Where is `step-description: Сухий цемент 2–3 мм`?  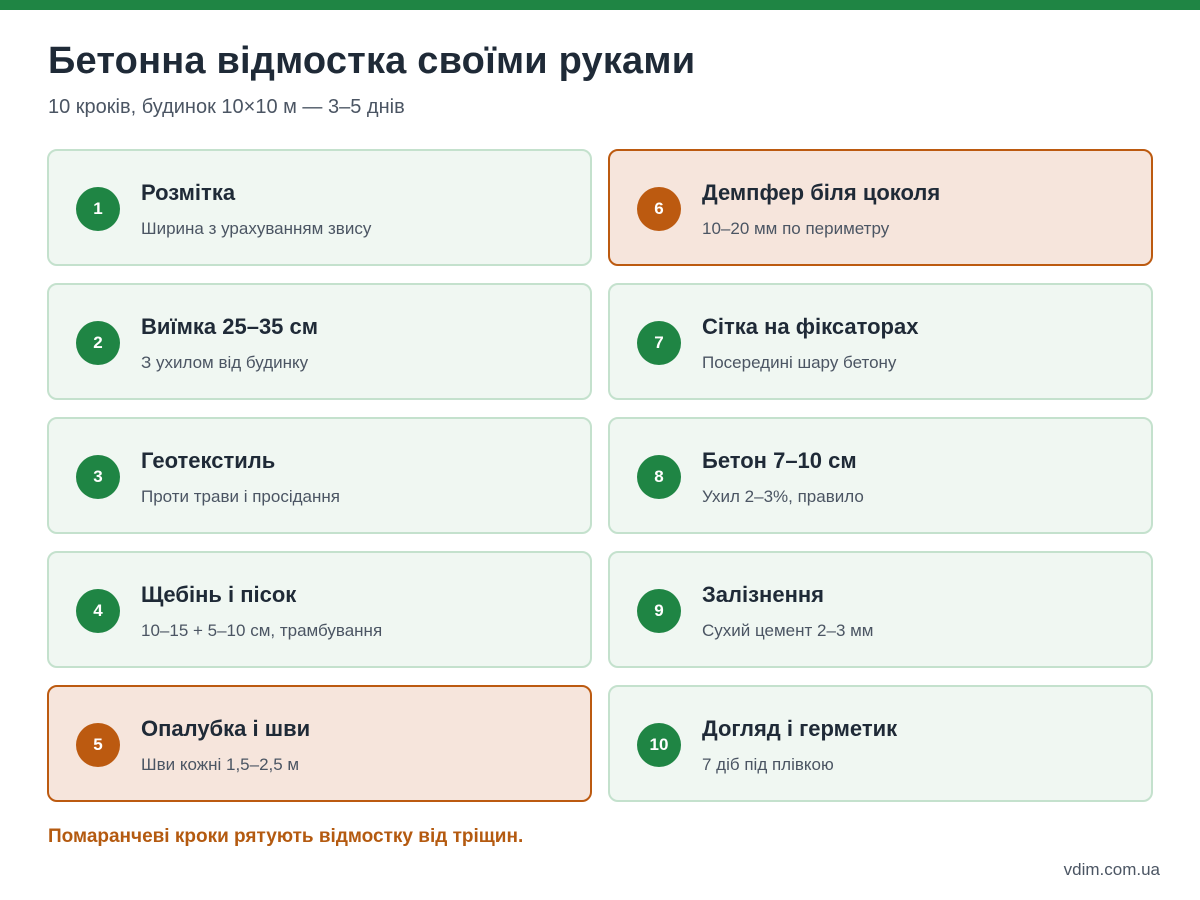
step-description: Сухий цемент 2–3 мм is located at coordinates (788, 630).